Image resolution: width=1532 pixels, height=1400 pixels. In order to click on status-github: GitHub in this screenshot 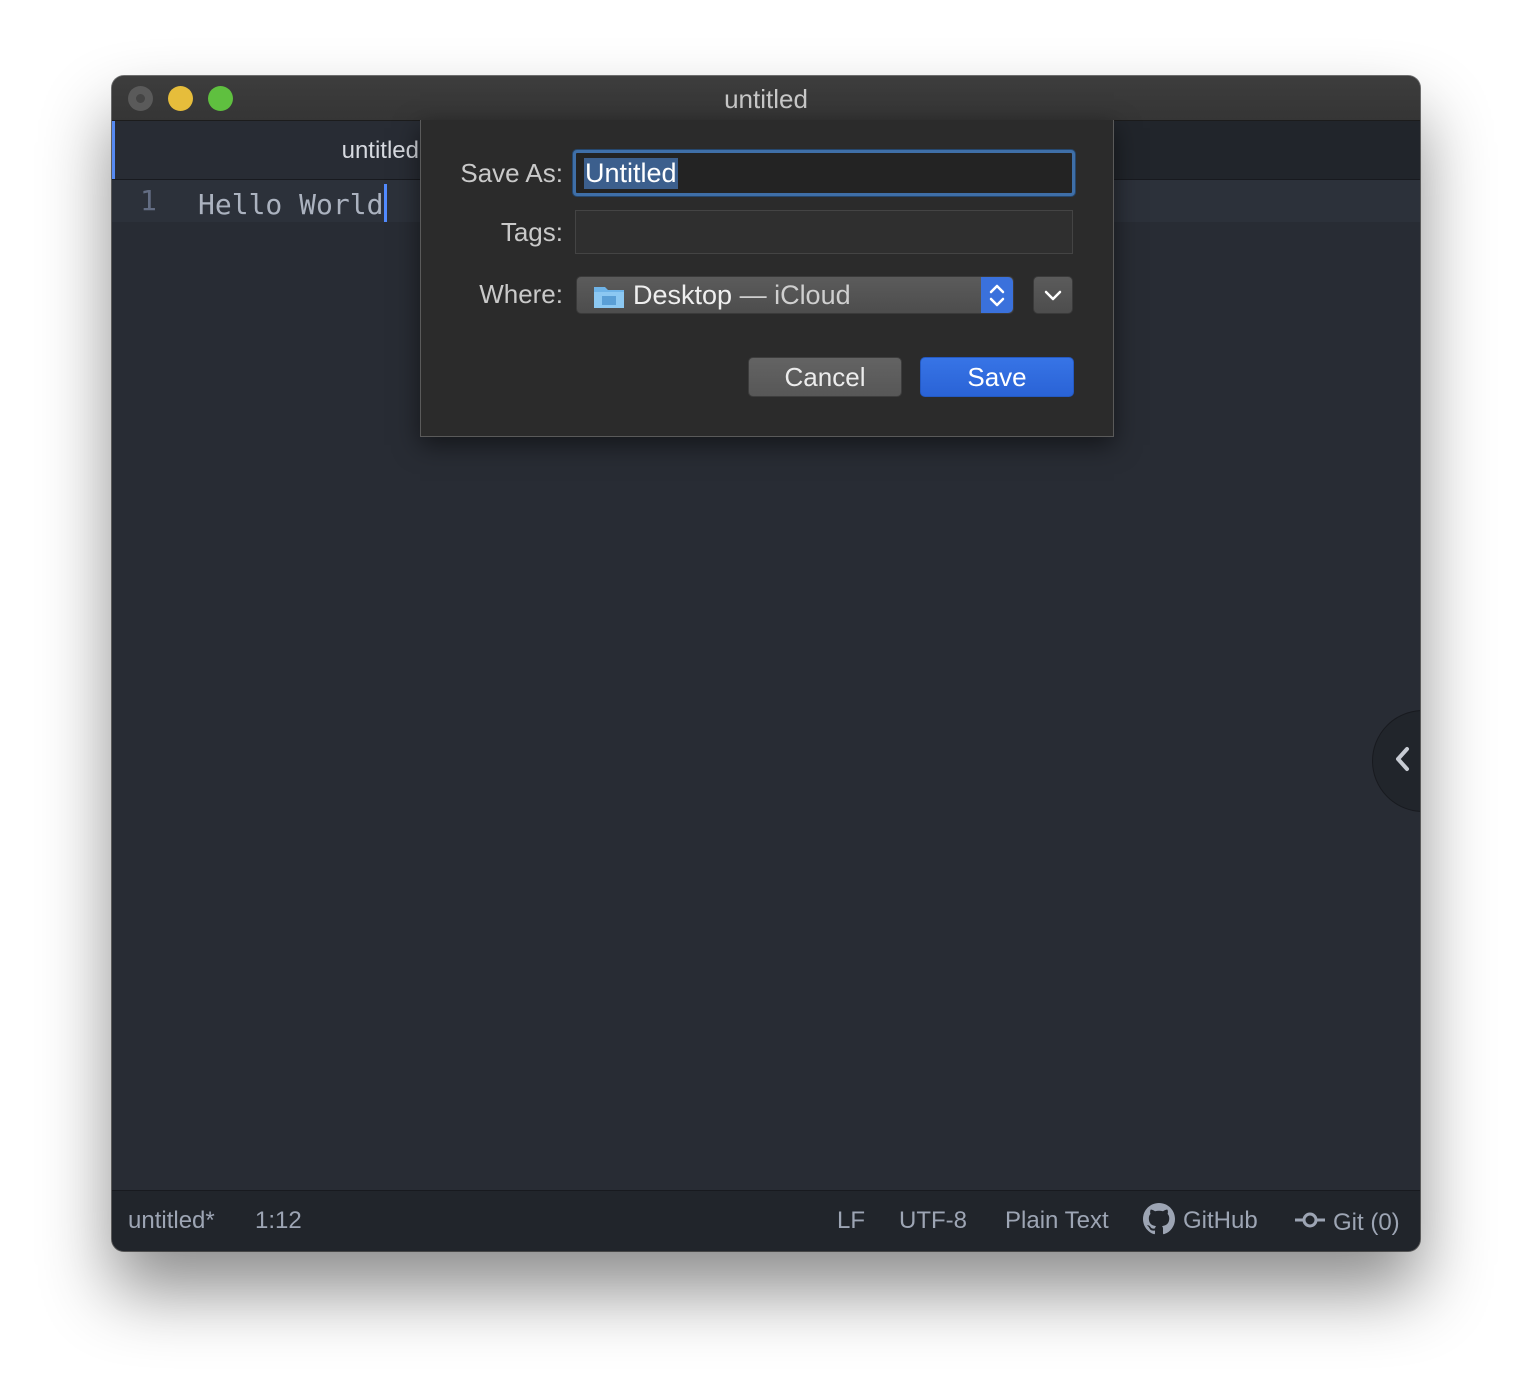, I will do `click(1200, 1219)`.